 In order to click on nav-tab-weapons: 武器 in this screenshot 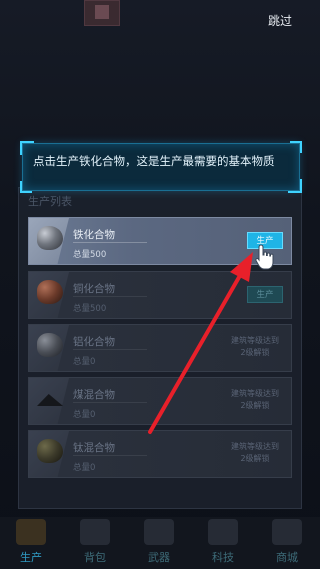, I will do `click(159, 542)`.